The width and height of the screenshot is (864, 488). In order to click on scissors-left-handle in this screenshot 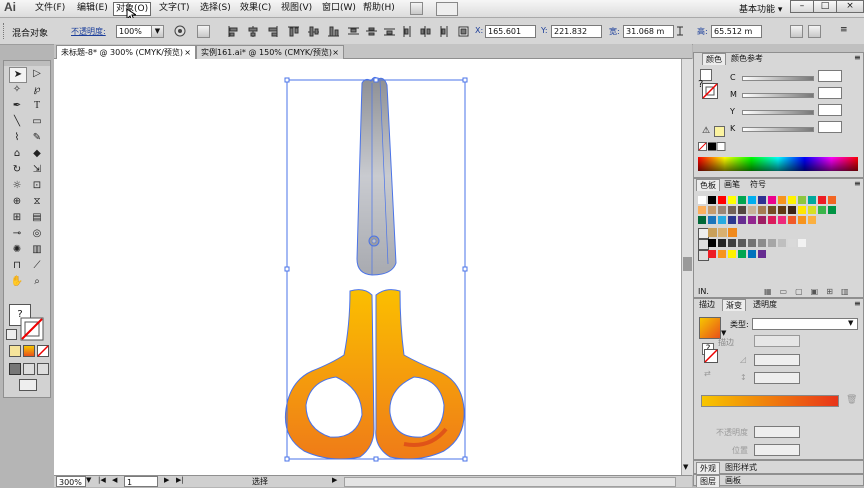, I will do `click(329, 374)`.